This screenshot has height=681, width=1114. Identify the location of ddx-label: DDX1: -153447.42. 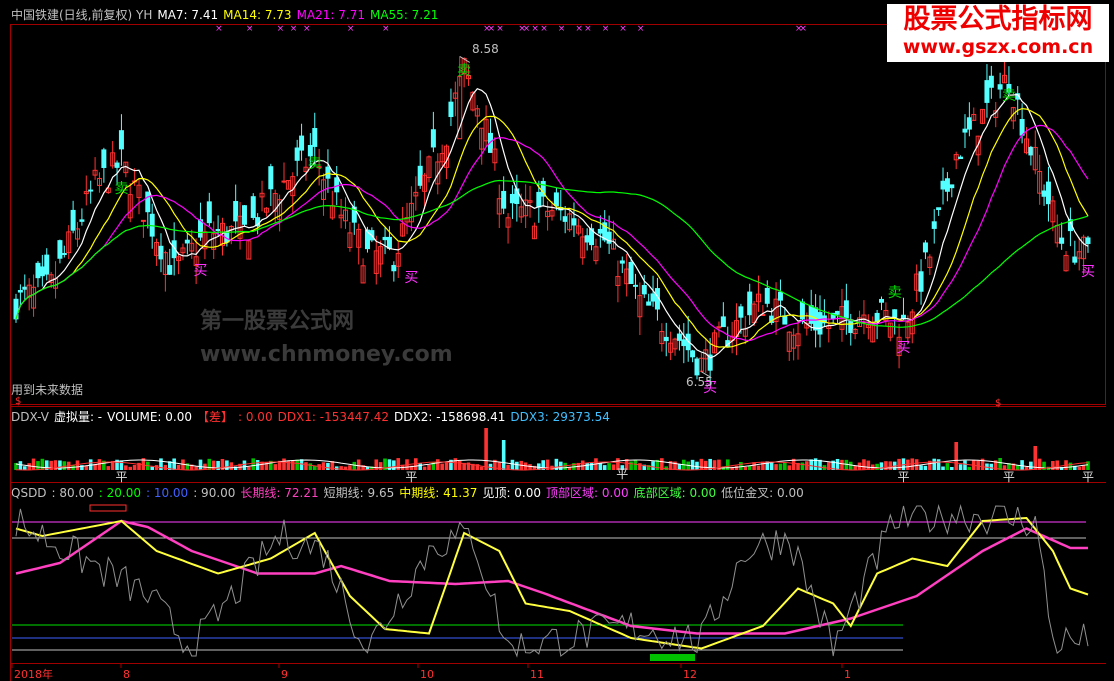
(333, 417).